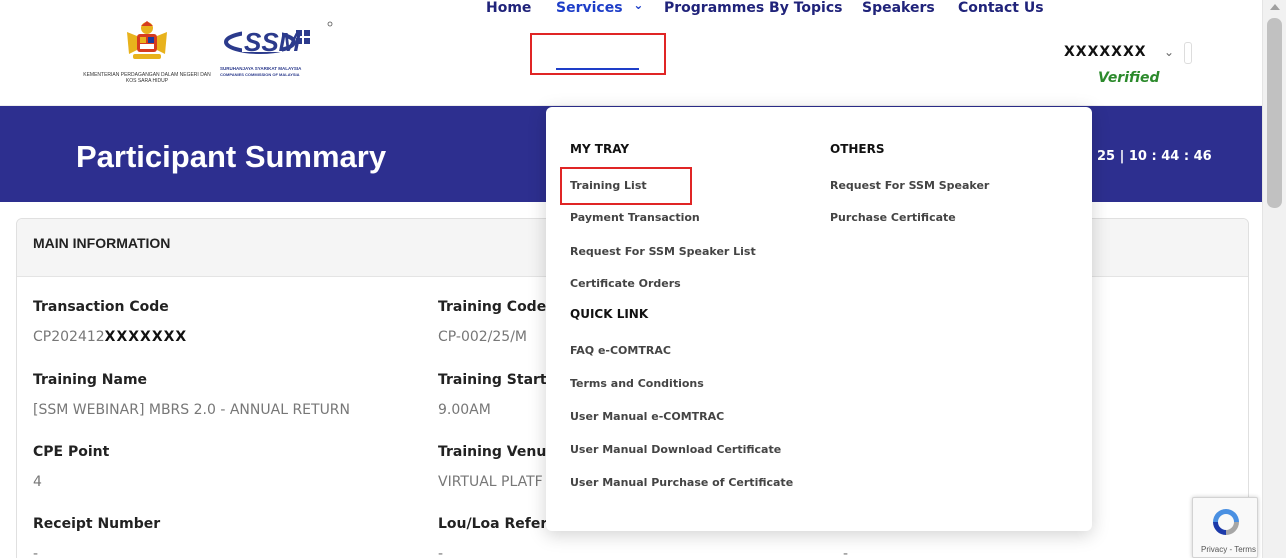 Image resolution: width=1286 pixels, height=558 pixels. I want to click on transaction-code-label: Transaction Code, so click(101, 307).